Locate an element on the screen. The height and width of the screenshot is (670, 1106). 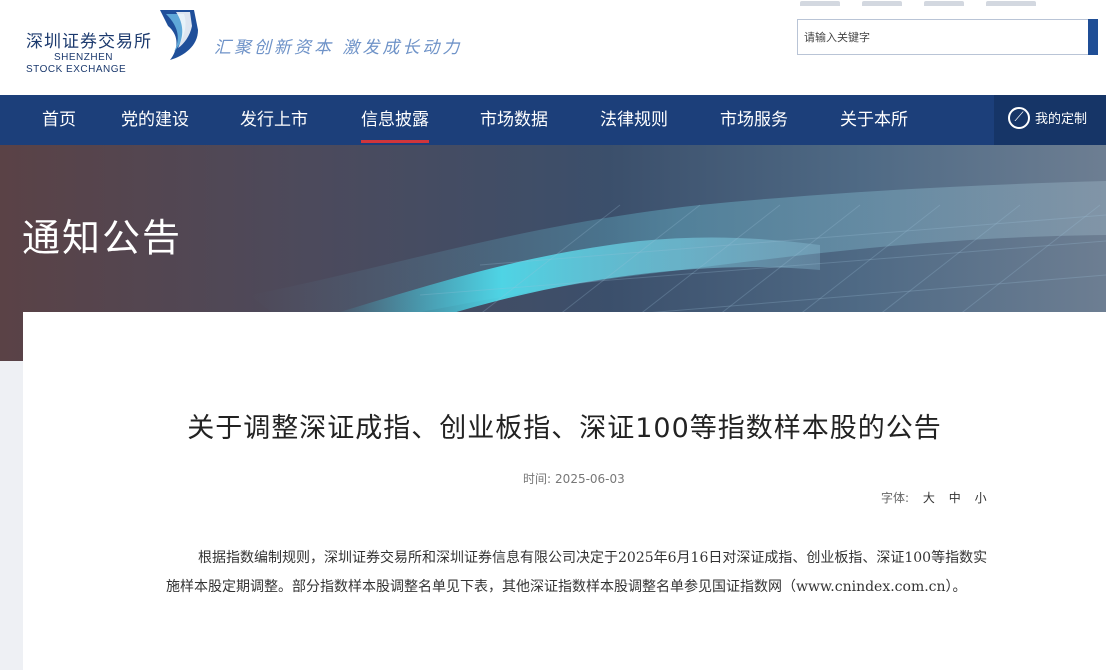
search-input is located at coordinates (942, 37).